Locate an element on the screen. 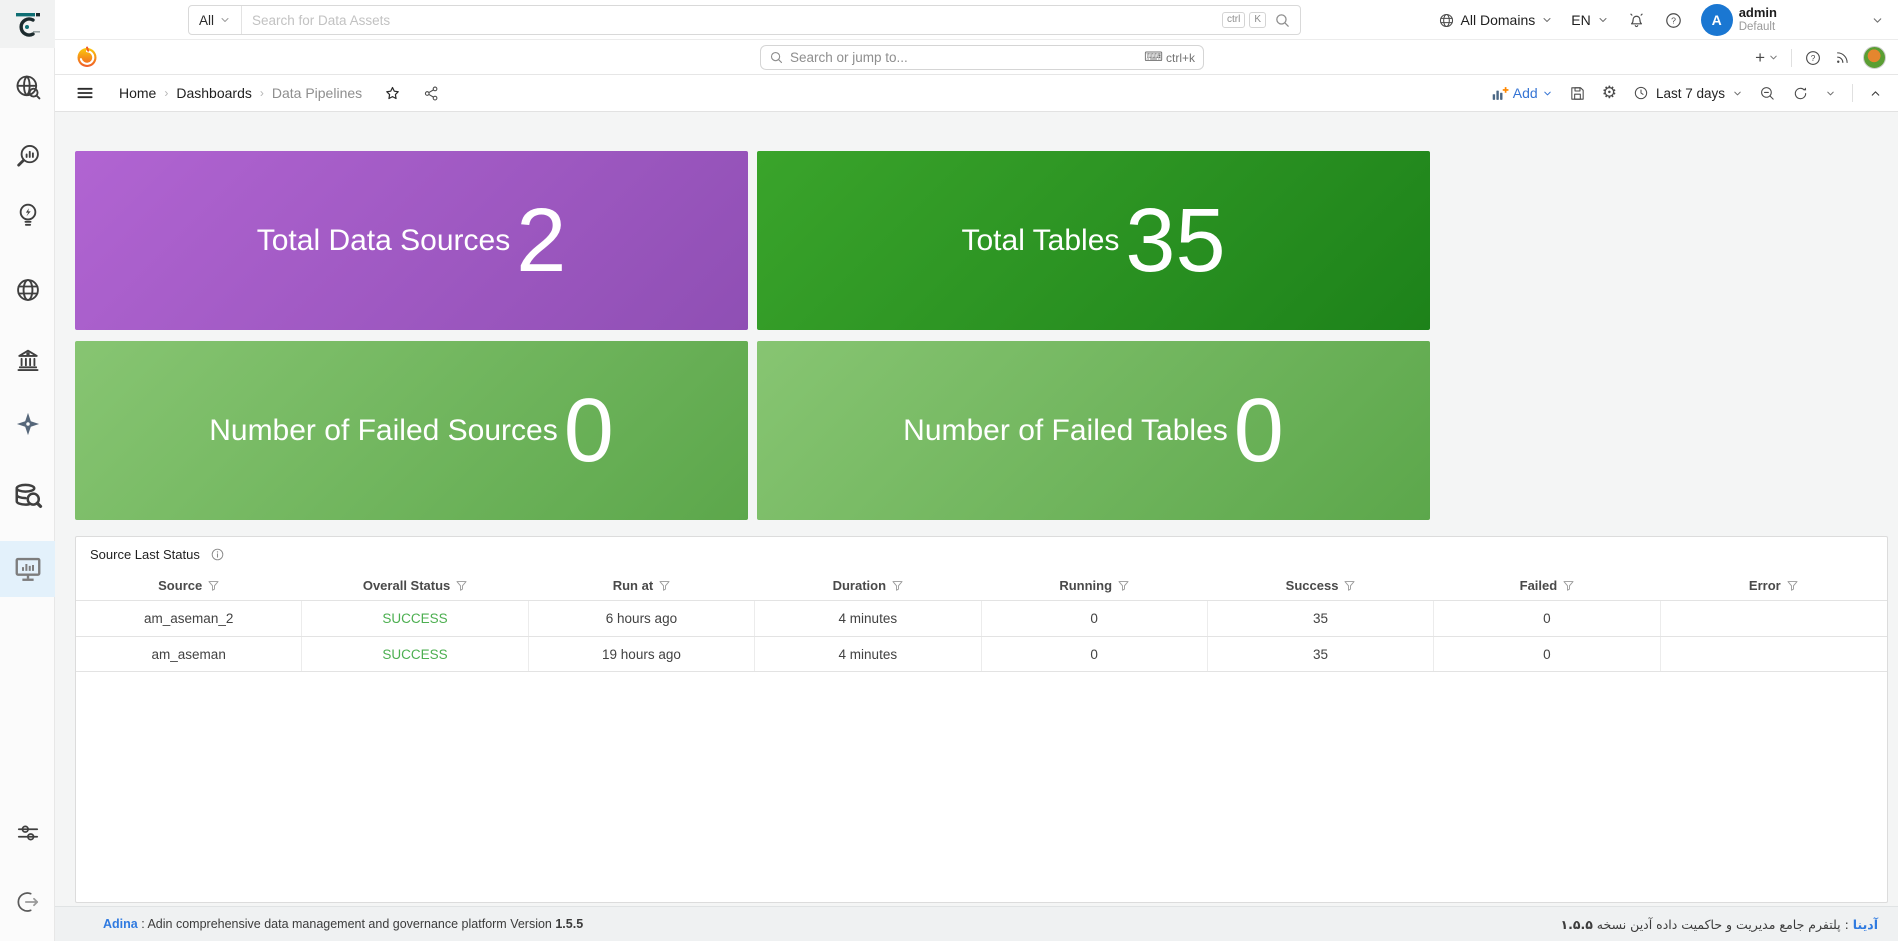 This screenshot has width=1898, height=941. footer-brand-fa: آدینا is located at coordinates (1865, 924).